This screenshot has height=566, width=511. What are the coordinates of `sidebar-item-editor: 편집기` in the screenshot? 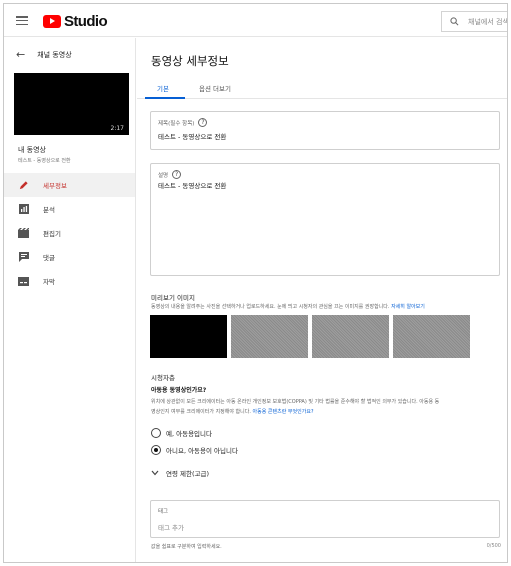 It's located at (69, 233).